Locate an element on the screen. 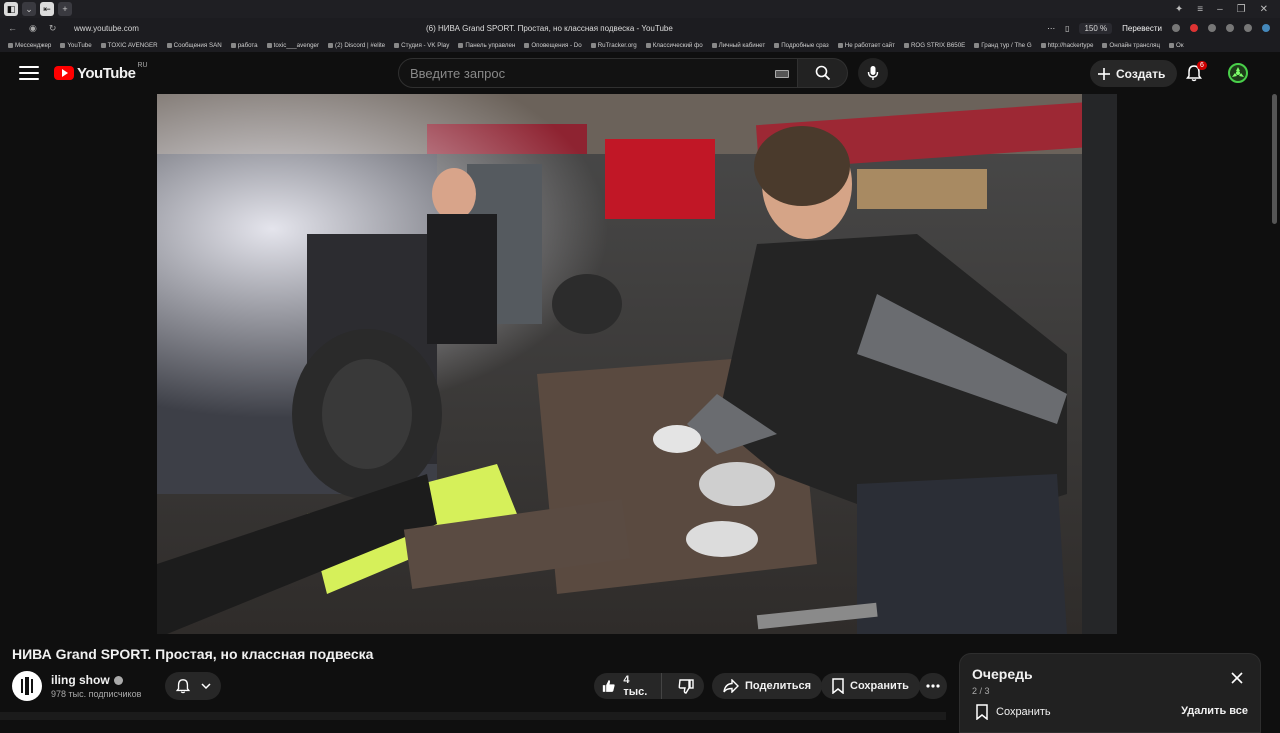  bookmark-item: Не работает сайт is located at coordinates (866, 45).